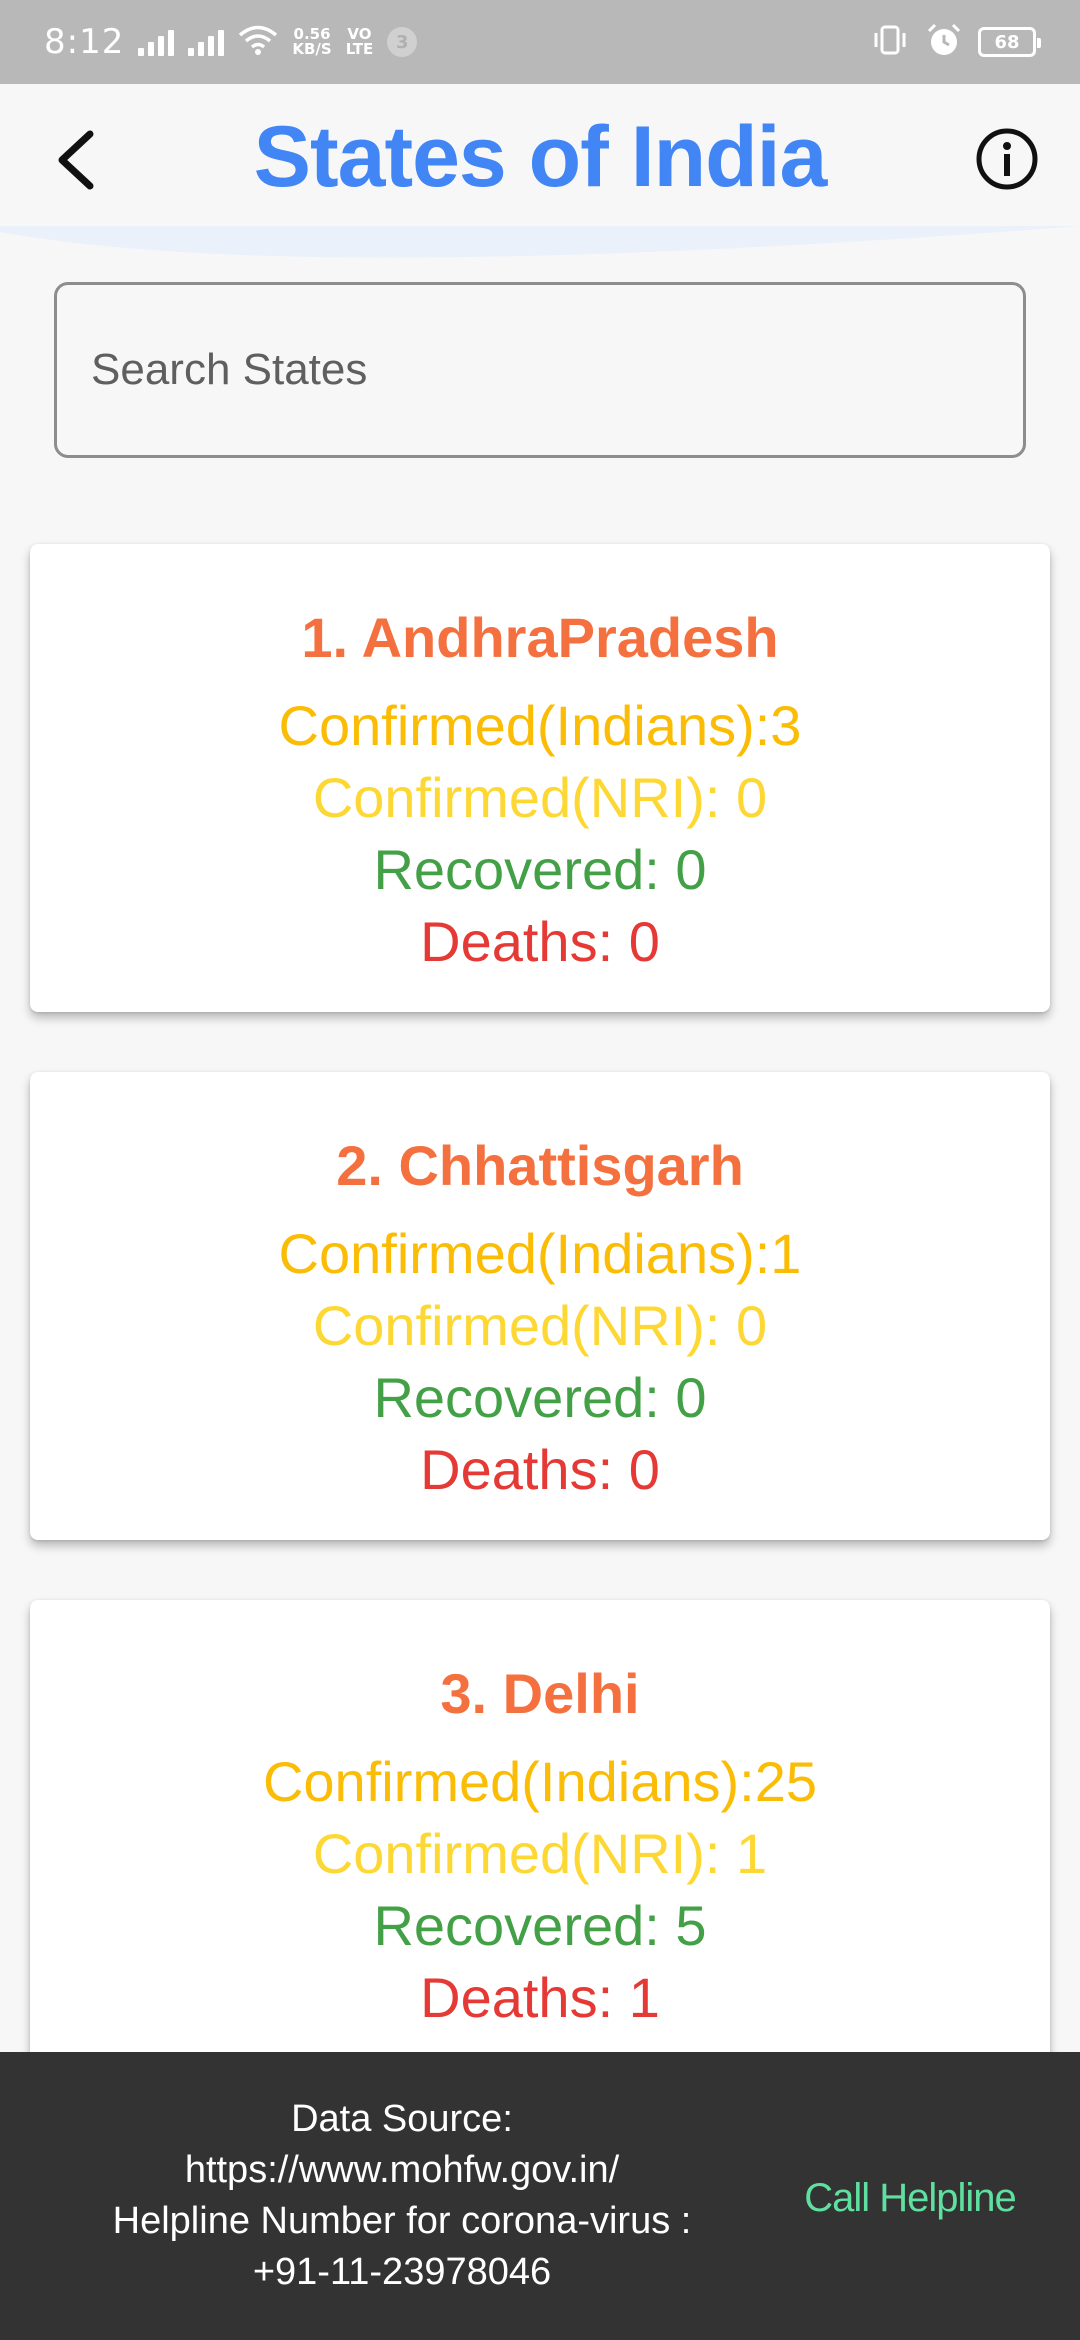 This screenshot has width=1080, height=2340. What do you see at coordinates (359, 49) in the screenshot?
I see `volte-bottom: LTE` at bounding box center [359, 49].